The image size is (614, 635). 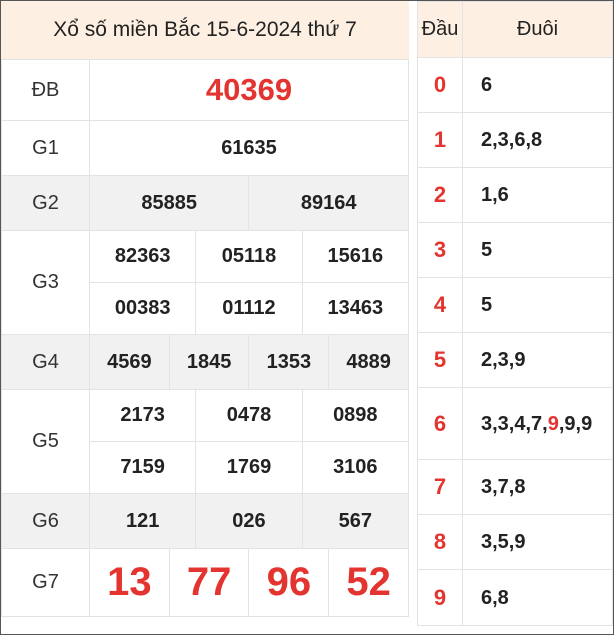 I want to click on prize-number: 0478, so click(x=249, y=415).